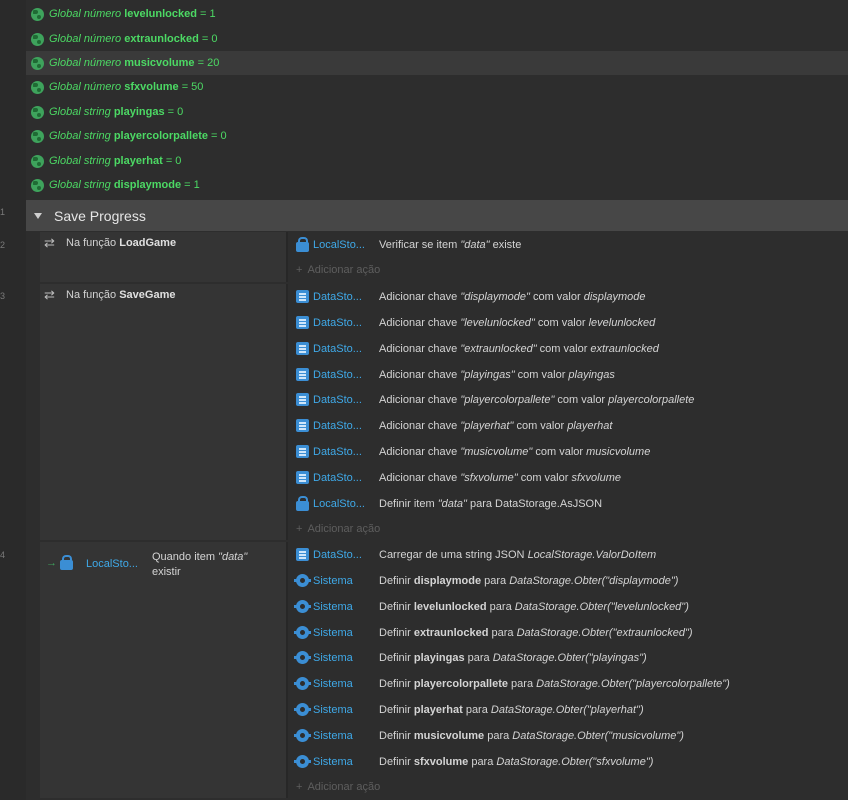  Describe the element at coordinates (487, 374) in the screenshot. I see `action-quoted: "playingas"` at that location.